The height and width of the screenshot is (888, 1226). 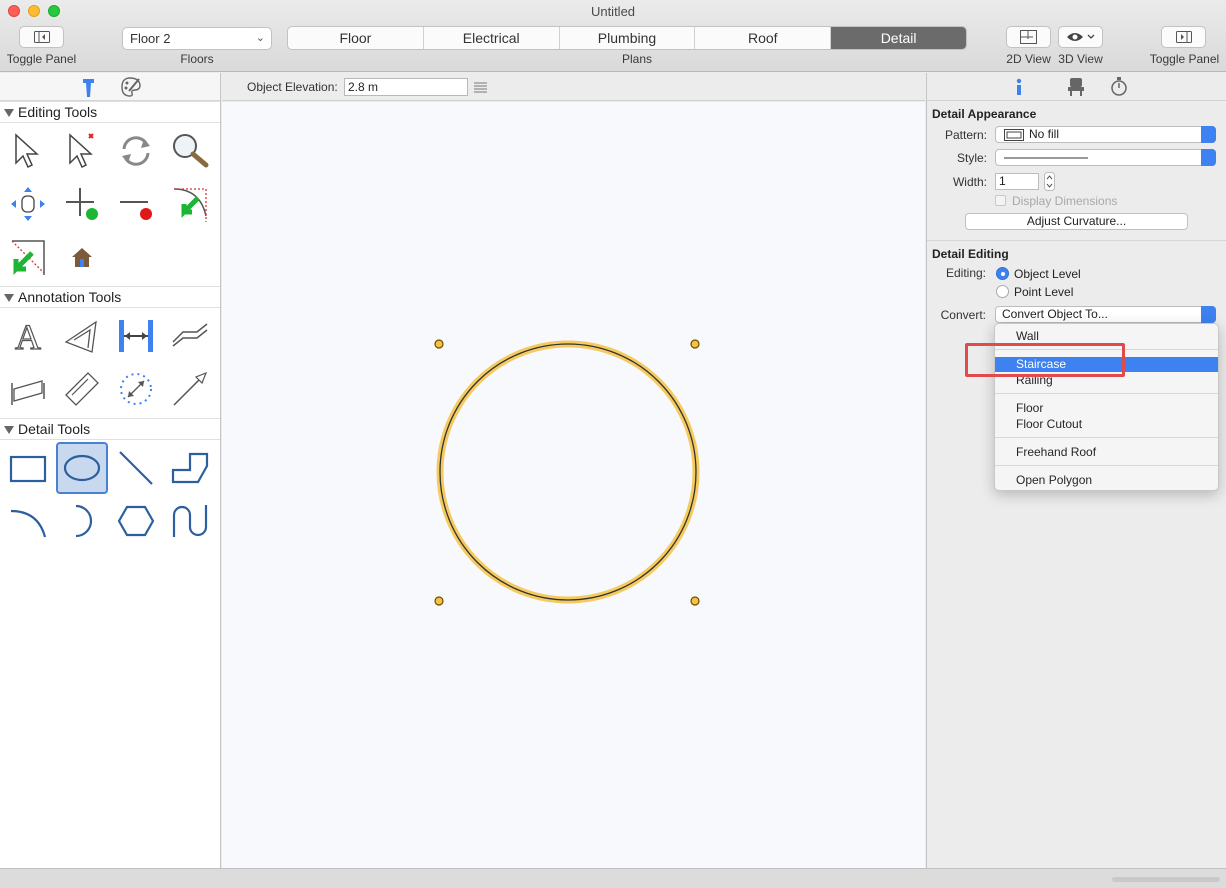 What do you see at coordinates (41, 59) in the screenshot?
I see `toggle-left-panel-label: Toggle Panel` at bounding box center [41, 59].